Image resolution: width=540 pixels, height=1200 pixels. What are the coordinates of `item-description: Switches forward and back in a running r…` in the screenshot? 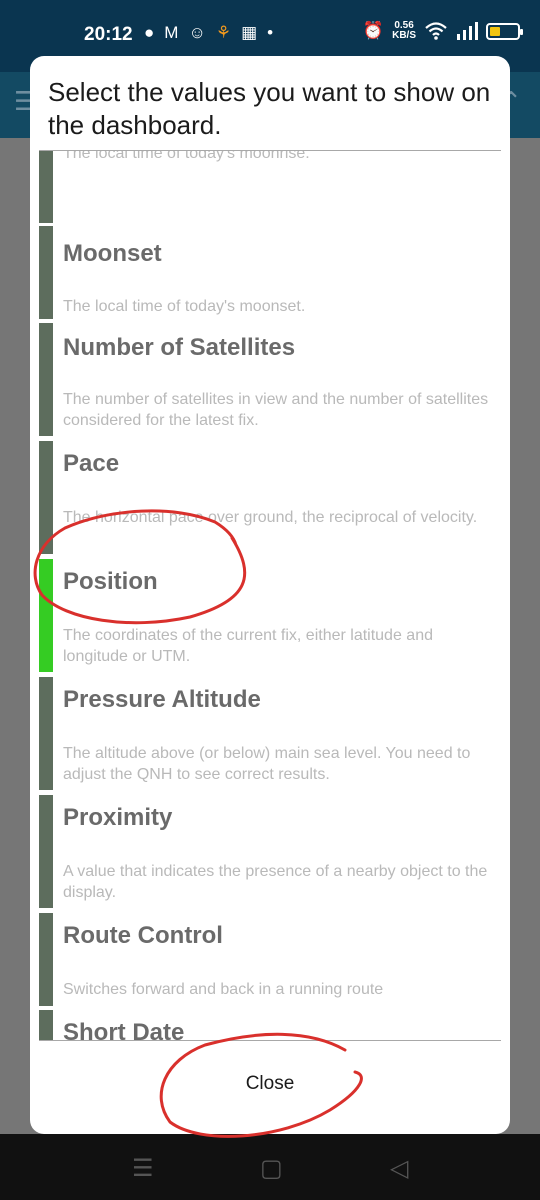 It's located at (223, 989).